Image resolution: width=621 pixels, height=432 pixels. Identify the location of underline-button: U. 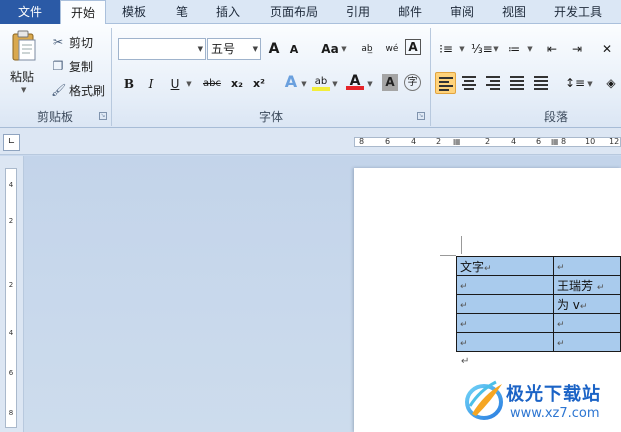
(175, 84).